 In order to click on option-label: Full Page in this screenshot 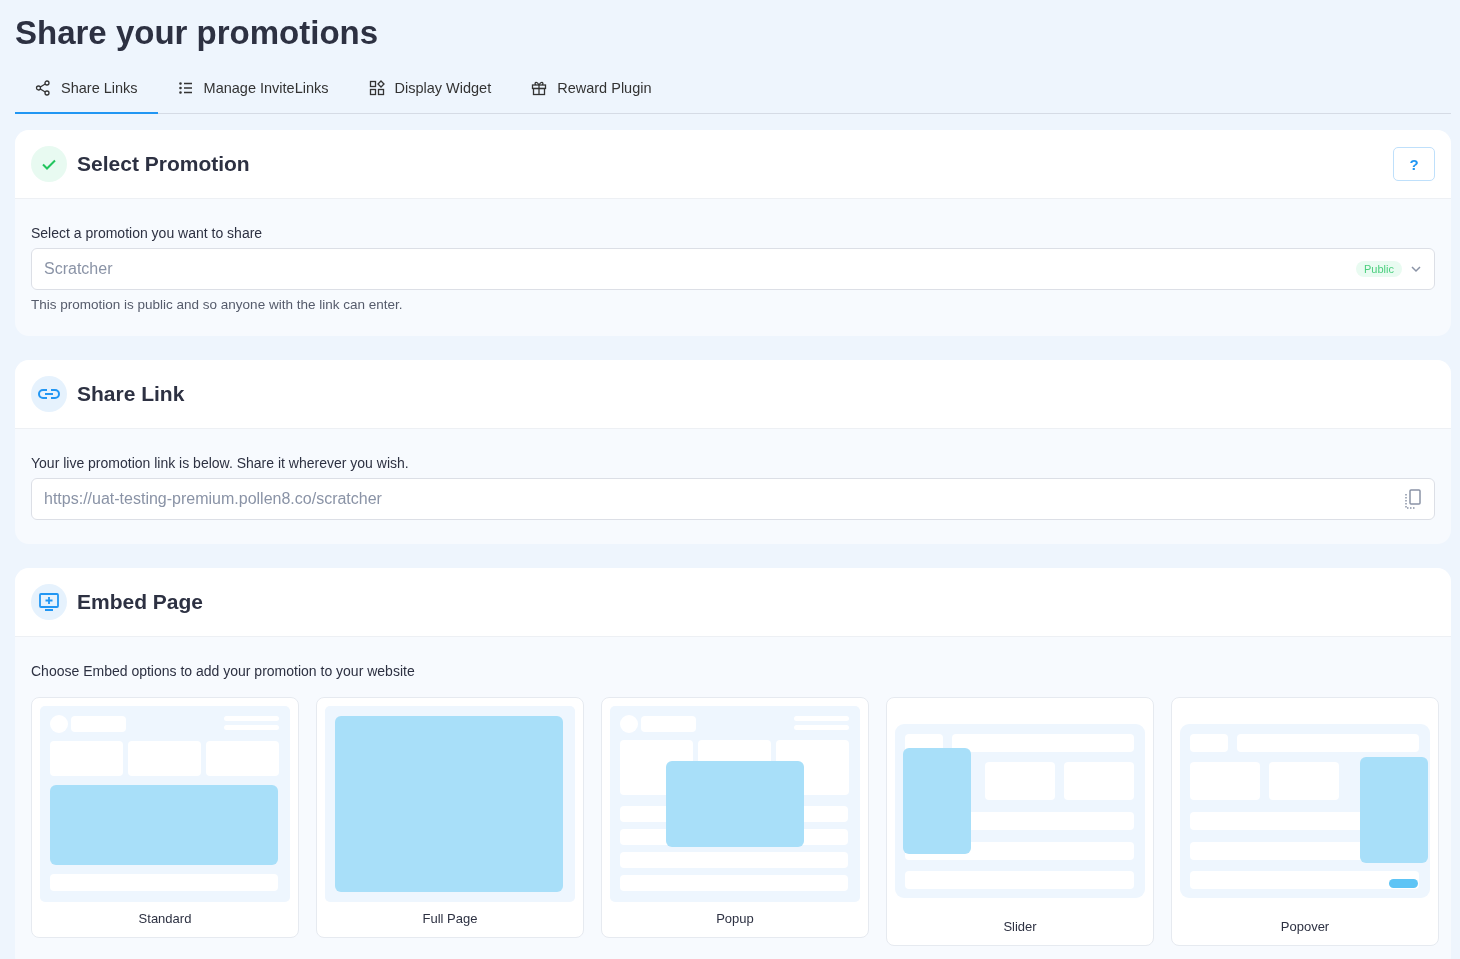, I will do `click(450, 919)`.